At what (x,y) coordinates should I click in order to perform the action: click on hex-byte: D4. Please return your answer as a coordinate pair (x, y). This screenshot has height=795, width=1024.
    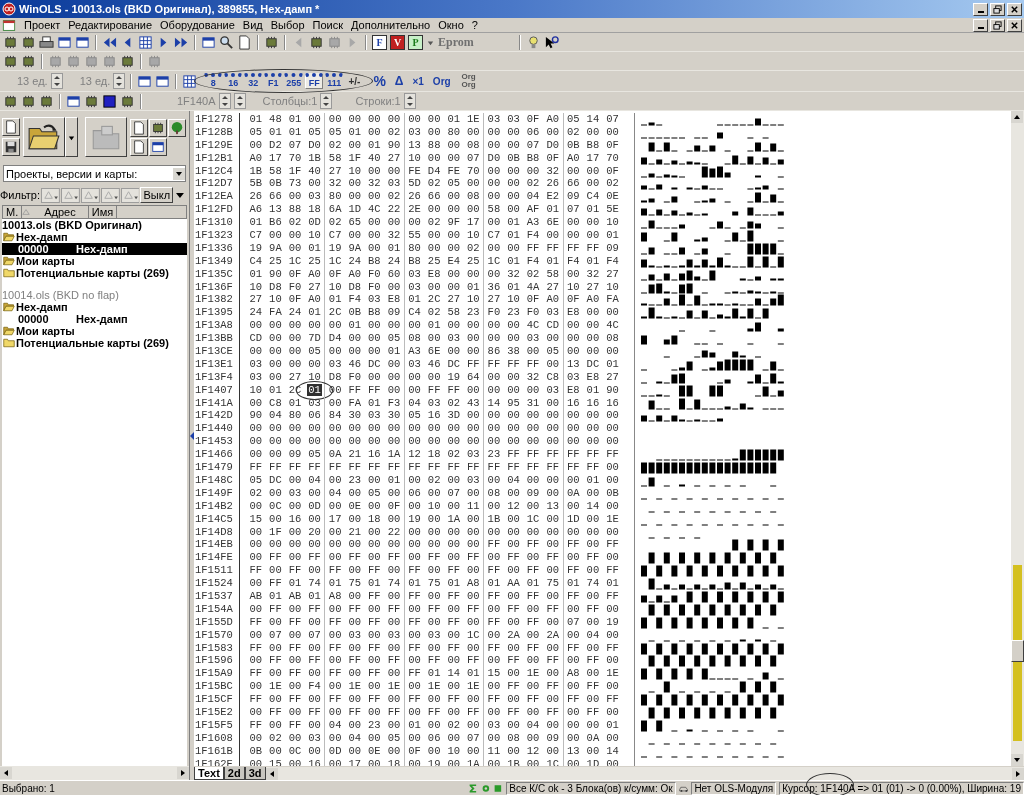
    Looking at the image, I should click on (335, 338).